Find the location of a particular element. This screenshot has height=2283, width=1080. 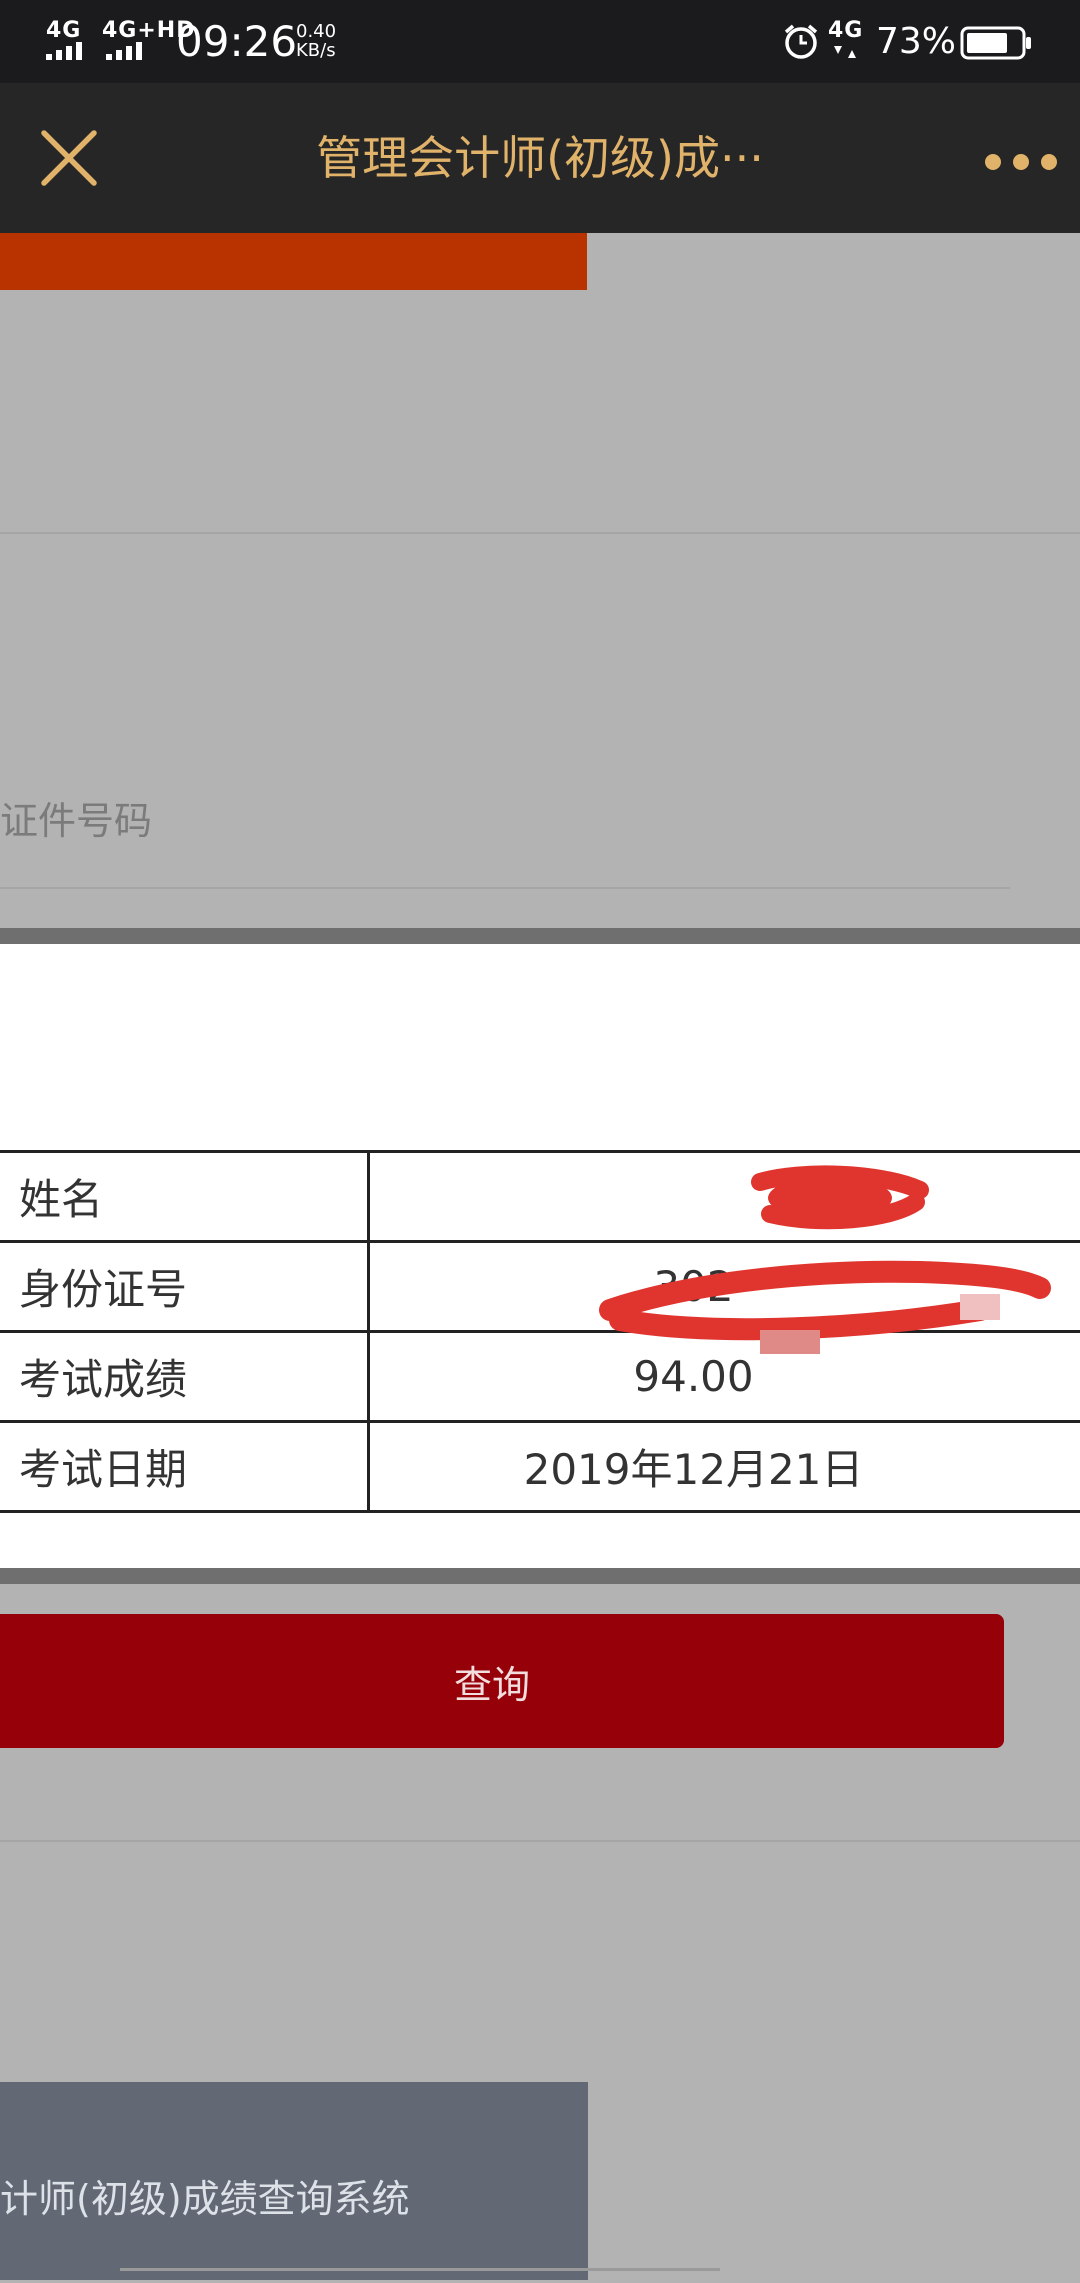

result-value: 2019年12月21日 is located at coordinates (724, 1467).